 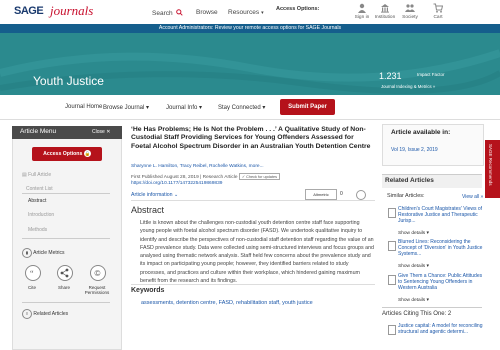 What do you see at coordinates (24, 175) in the screenshot?
I see `document-icon: ▤` at bounding box center [24, 175].